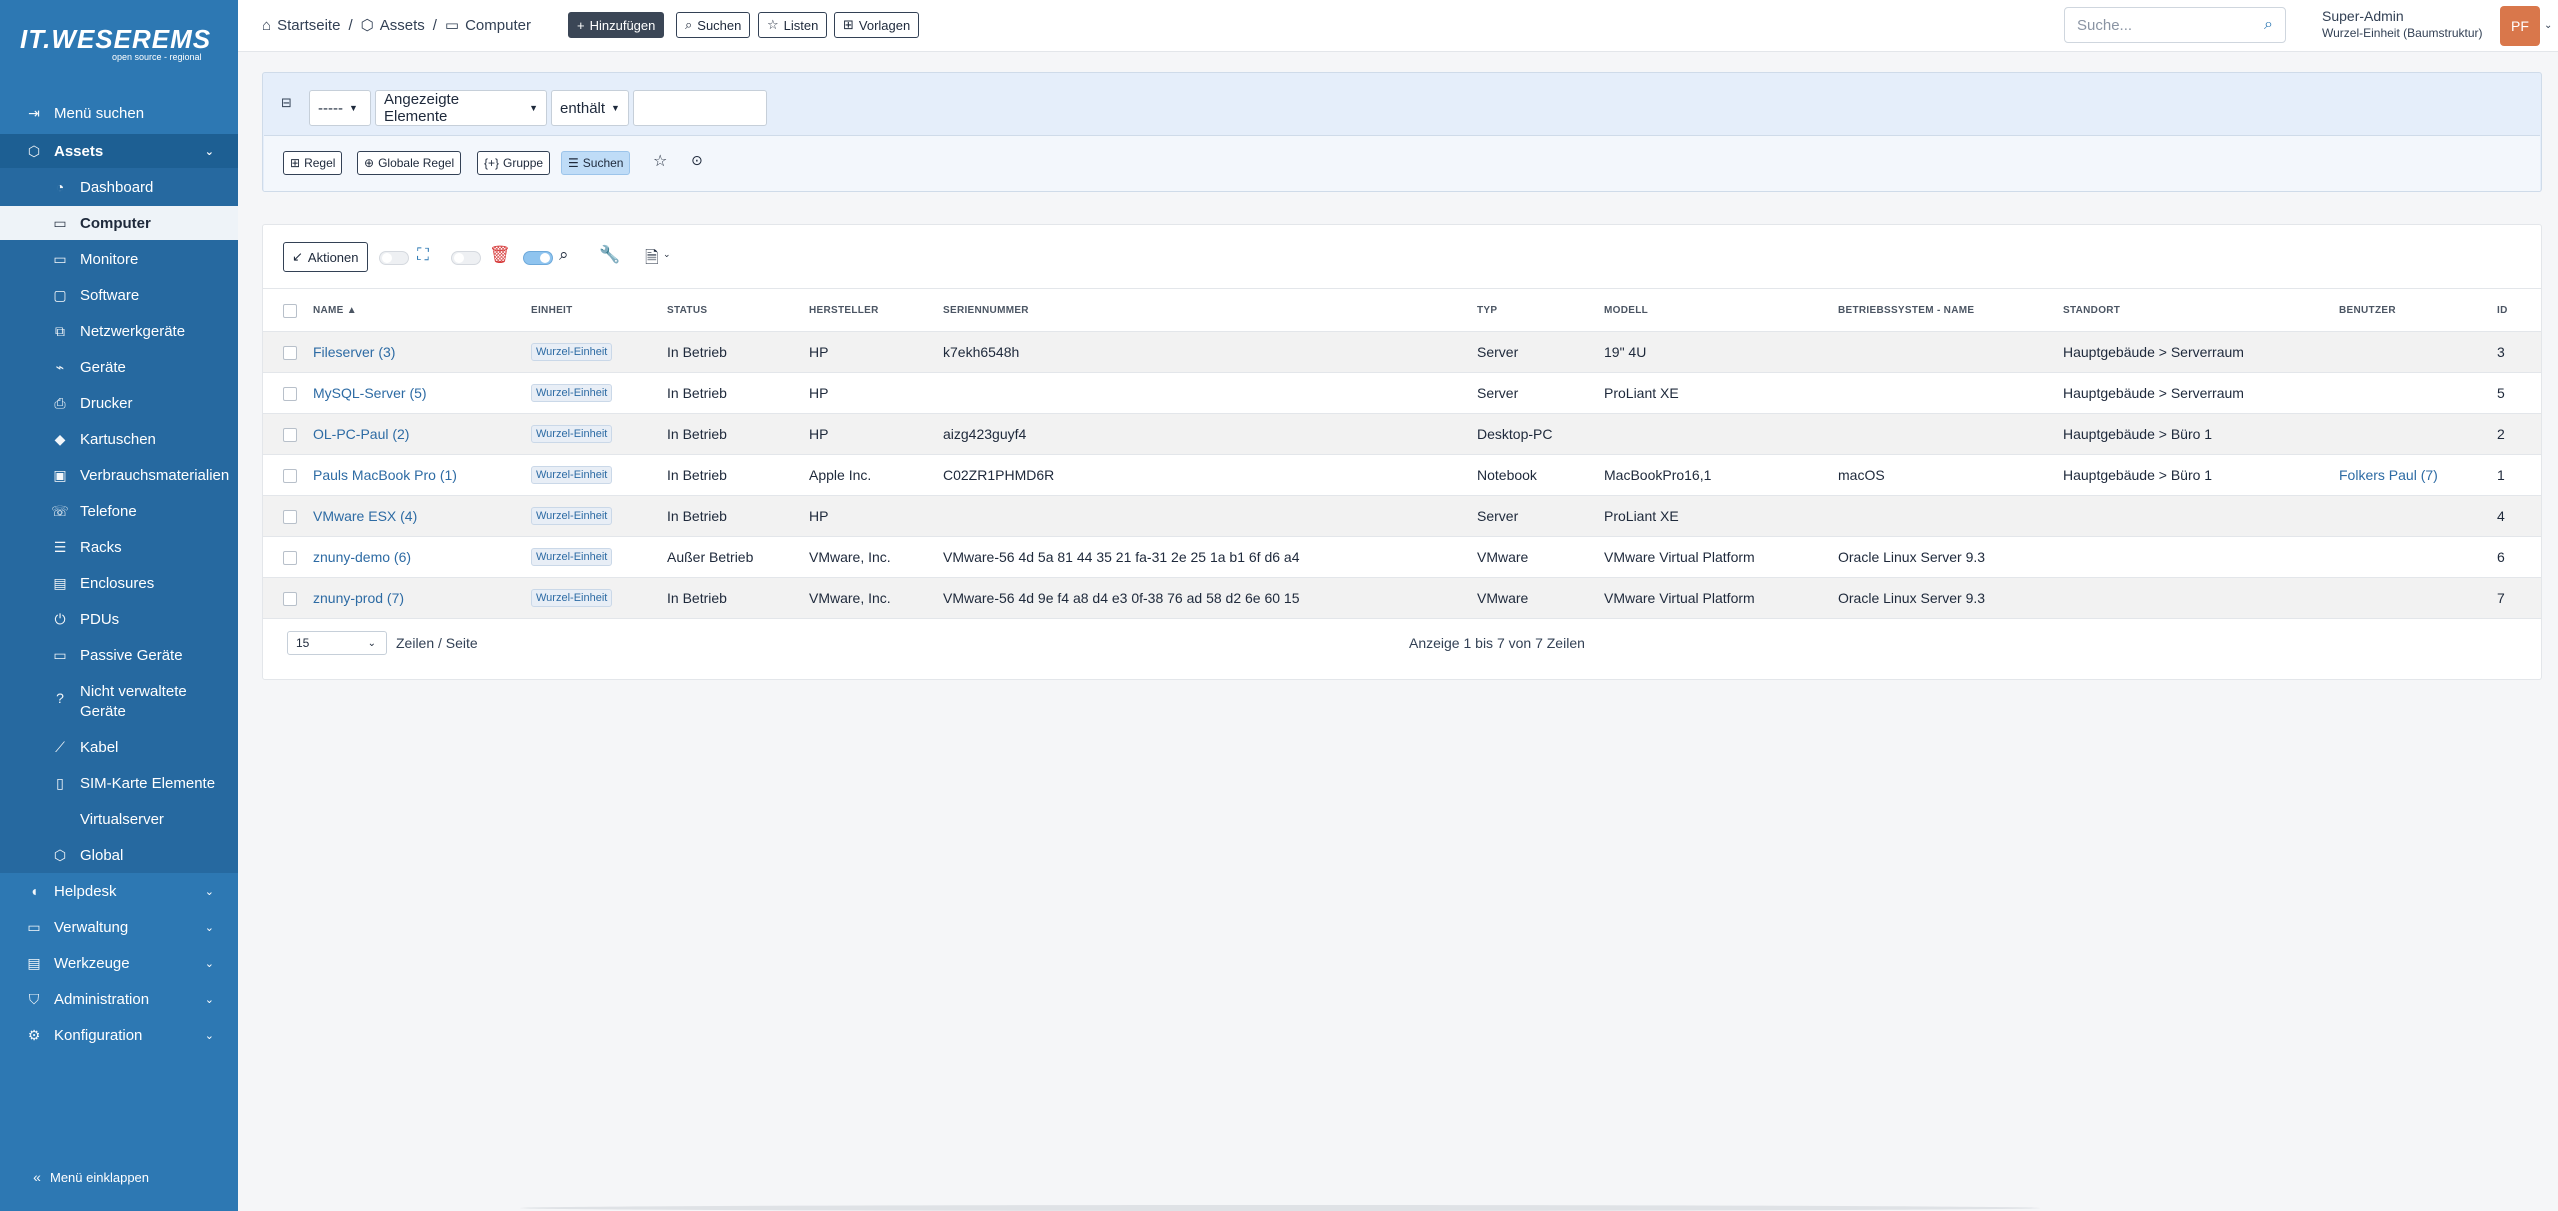 Image resolution: width=2558 pixels, height=1211 pixels. What do you see at coordinates (1950, 311) in the screenshot?
I see `column-os: BETRIEBSSYSTEM - NAME` at bounding box center [1950, 311].